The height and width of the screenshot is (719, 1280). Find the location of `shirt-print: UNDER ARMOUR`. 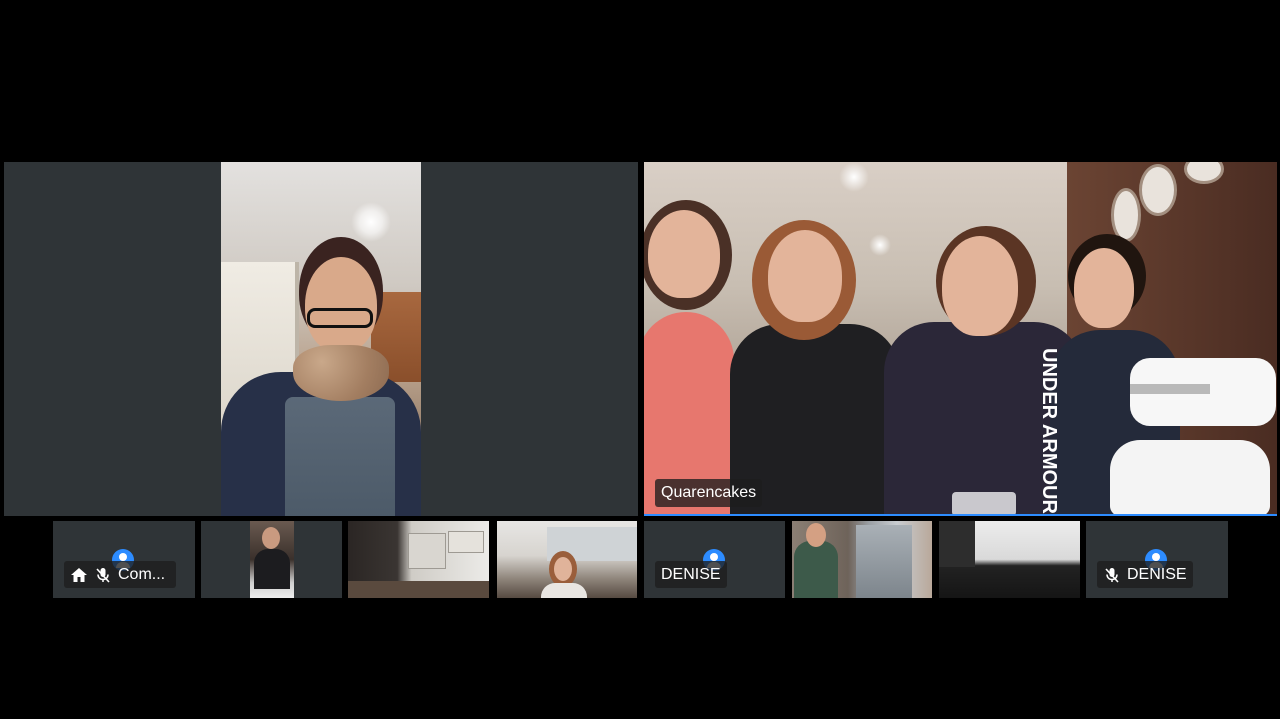

shirt-print: UNDER ARMOUR is located at coordinates (1049, 431).